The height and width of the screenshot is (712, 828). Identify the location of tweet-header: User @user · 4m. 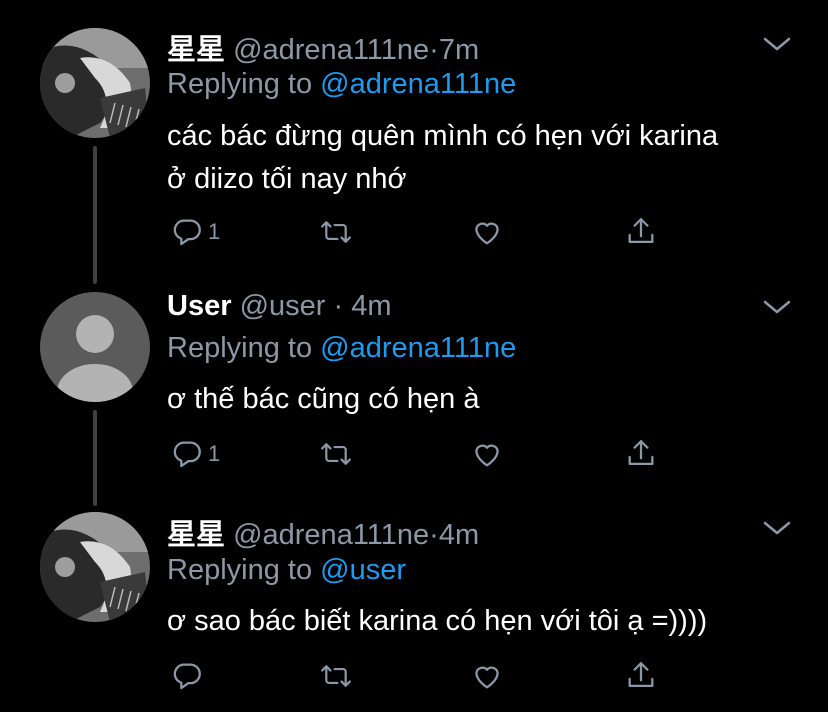
(279, 306).